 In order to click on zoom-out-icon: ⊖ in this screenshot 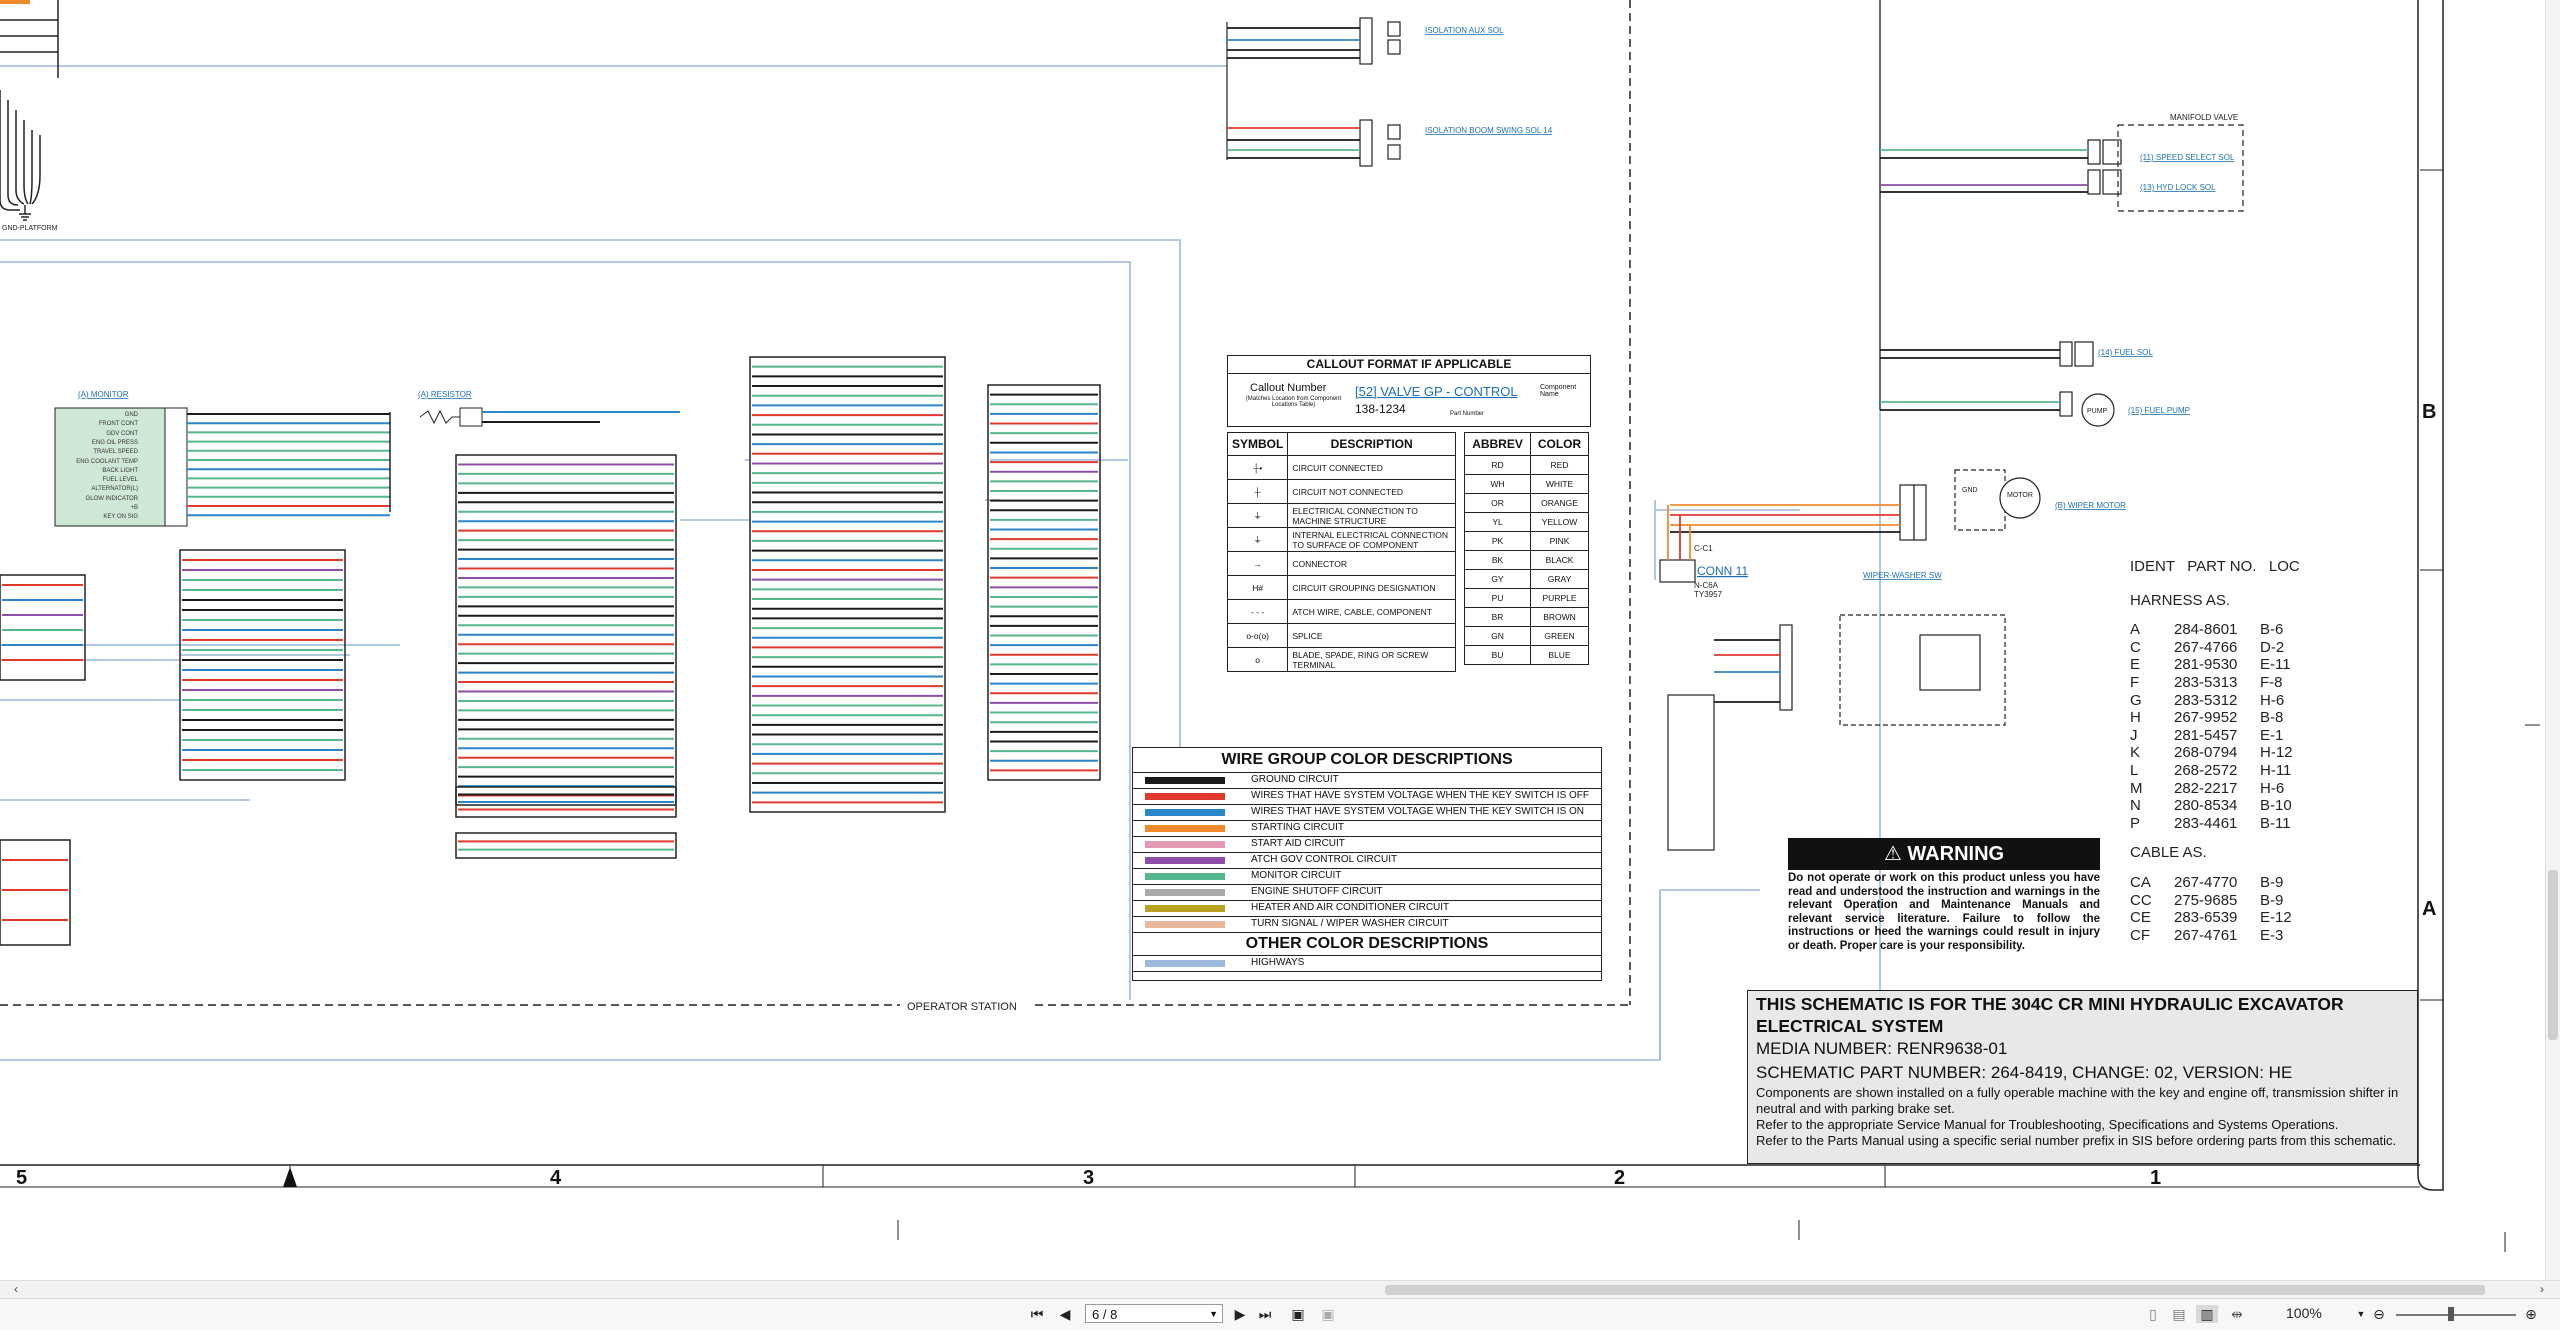, I will do `click(2379, 1314)`.